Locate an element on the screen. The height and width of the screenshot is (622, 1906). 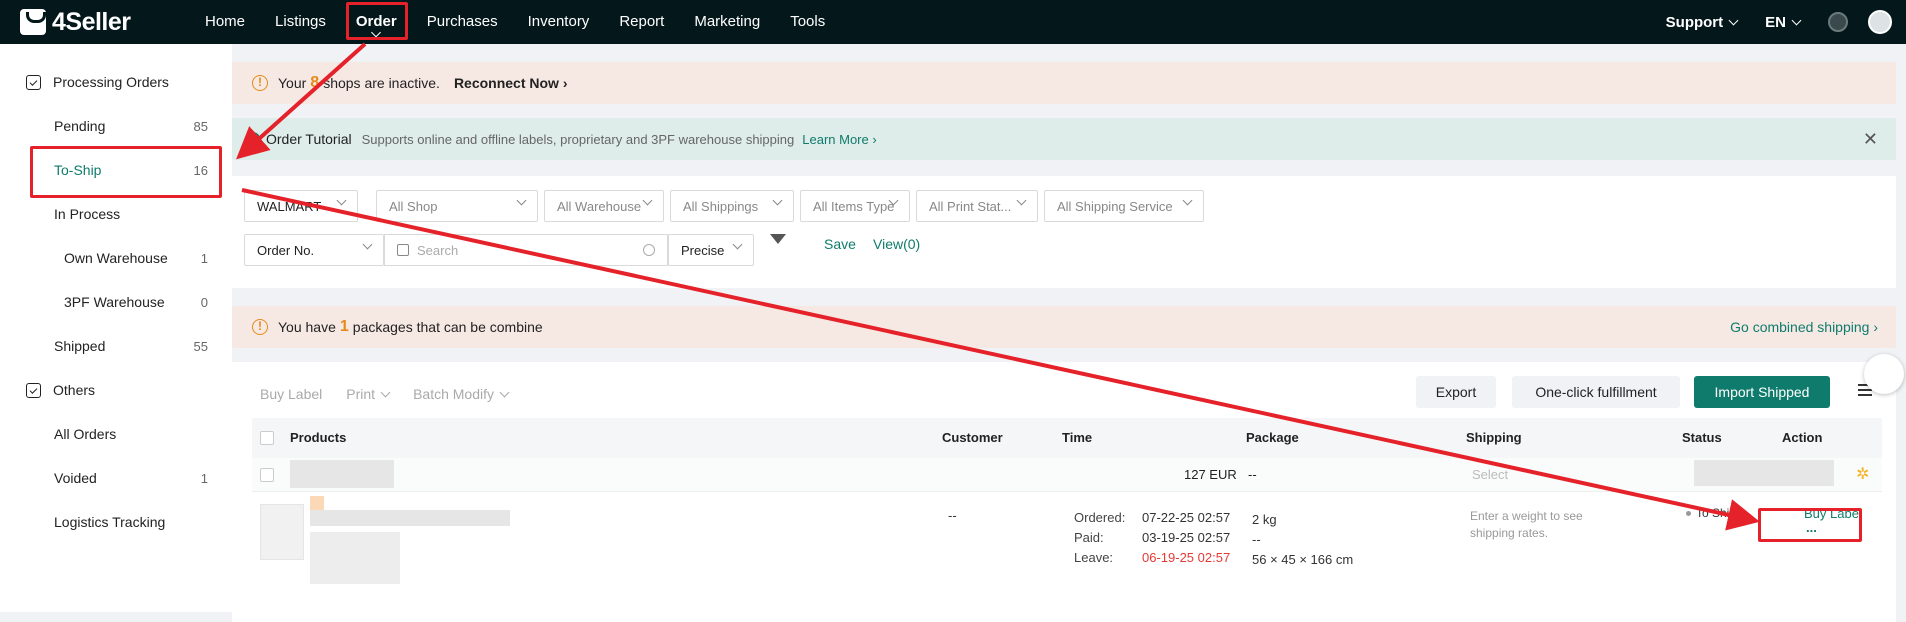
question-icon is located at coordinates (253, 139).